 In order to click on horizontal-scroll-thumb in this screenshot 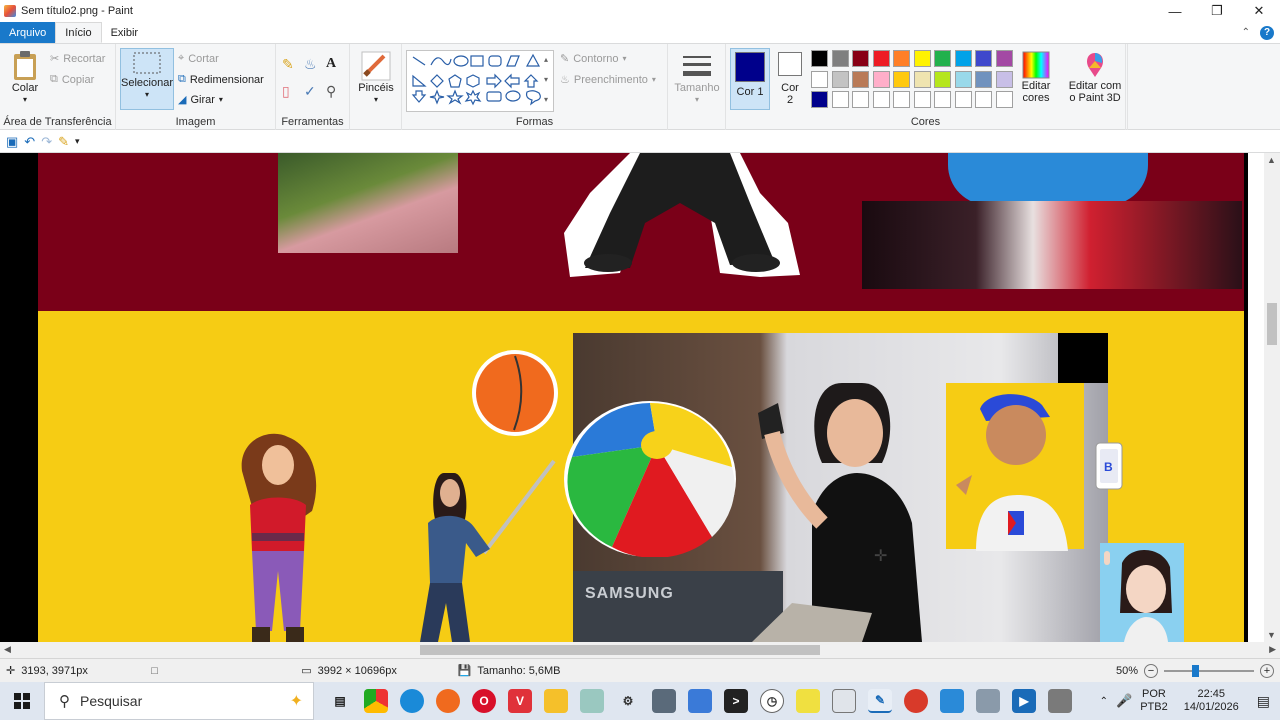, I will do `click(620, 650)`.